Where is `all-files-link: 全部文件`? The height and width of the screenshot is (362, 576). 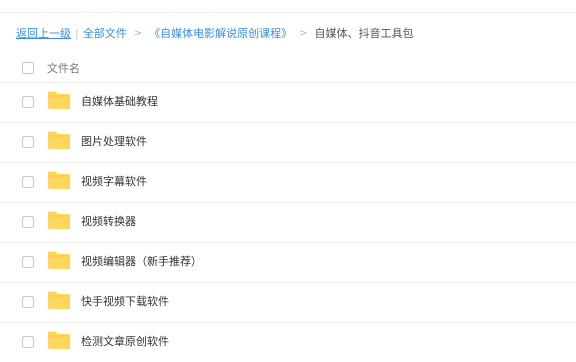 all-files-link: 全部文件 is located at coordinates (105, 33).